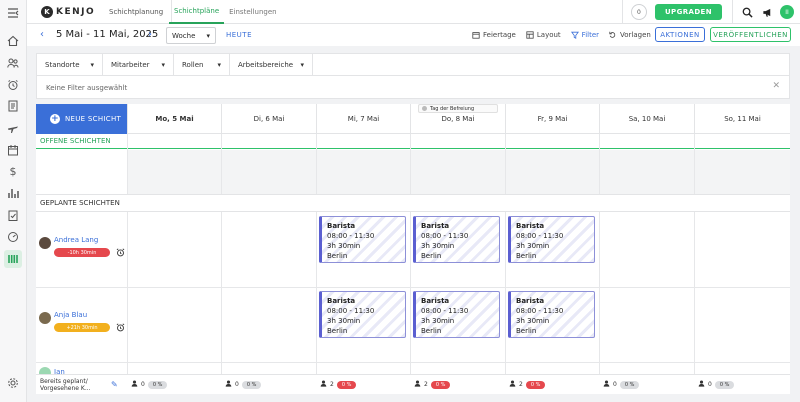 The image size is (800, 402). Describe the element at coordinates (76, 240) in the screenshot. I see `employee-name: Andrea Lang` at that location.